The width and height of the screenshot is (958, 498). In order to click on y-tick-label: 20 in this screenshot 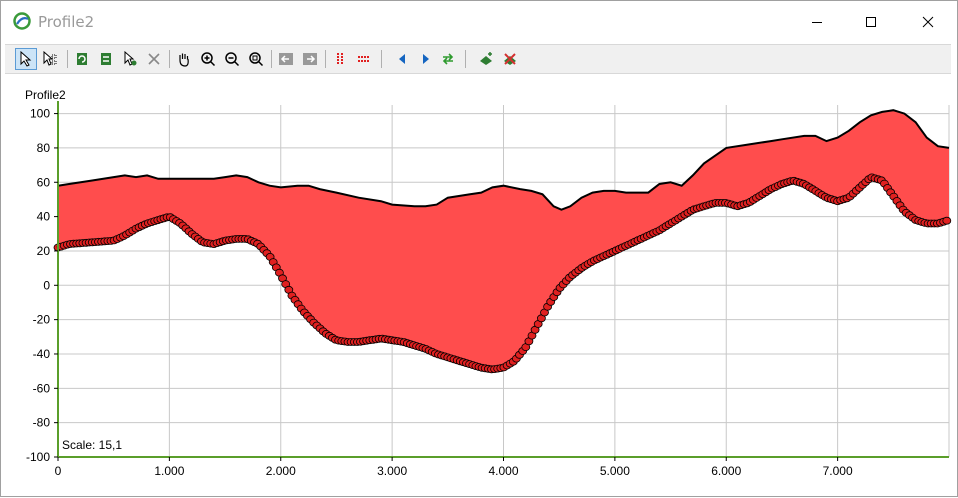, I will do `click(44, 251)`.